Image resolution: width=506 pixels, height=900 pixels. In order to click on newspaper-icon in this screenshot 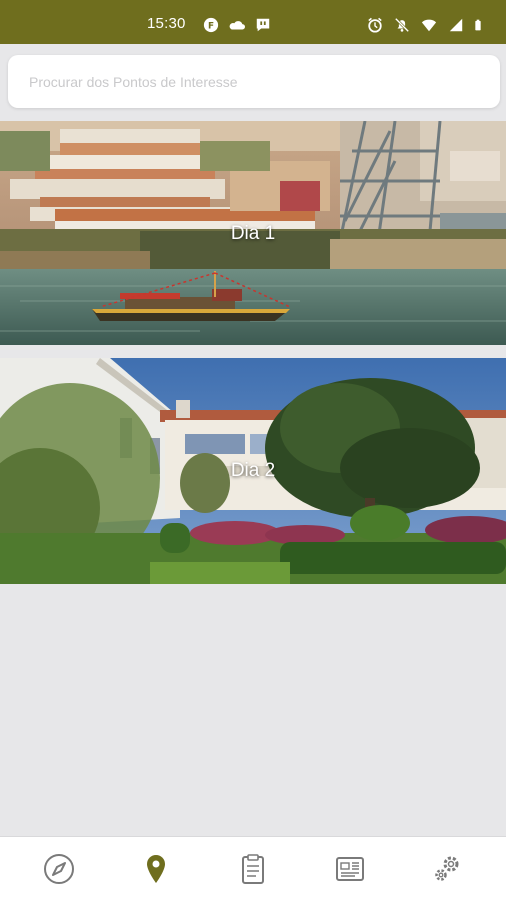, I will do `click(350, 868)`.